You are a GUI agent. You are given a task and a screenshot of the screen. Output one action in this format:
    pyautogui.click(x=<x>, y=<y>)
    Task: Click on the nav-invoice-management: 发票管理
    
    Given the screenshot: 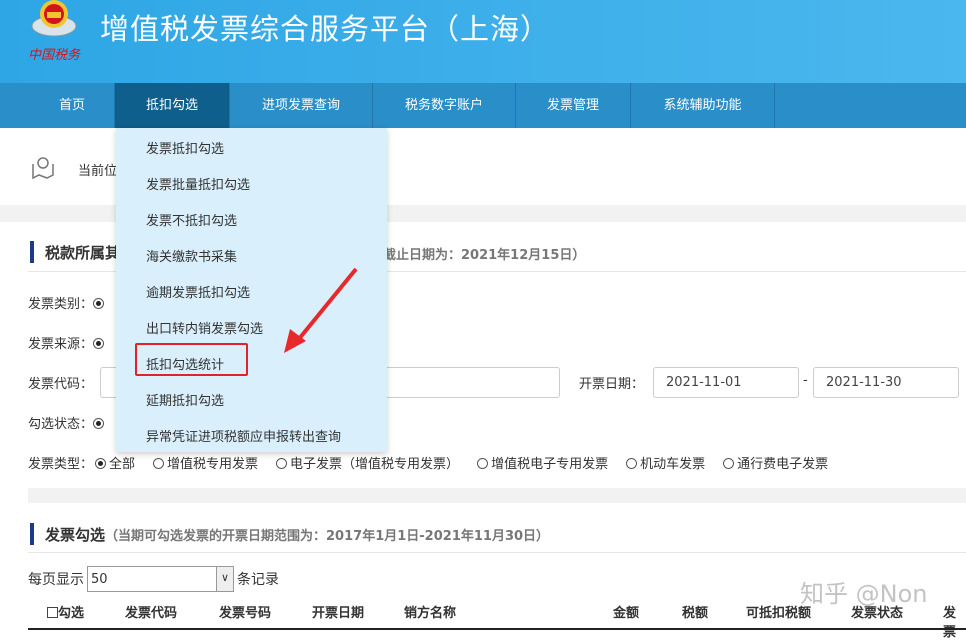 What is the action you would take?
    pyautogui.click(x=573, y=105)
    